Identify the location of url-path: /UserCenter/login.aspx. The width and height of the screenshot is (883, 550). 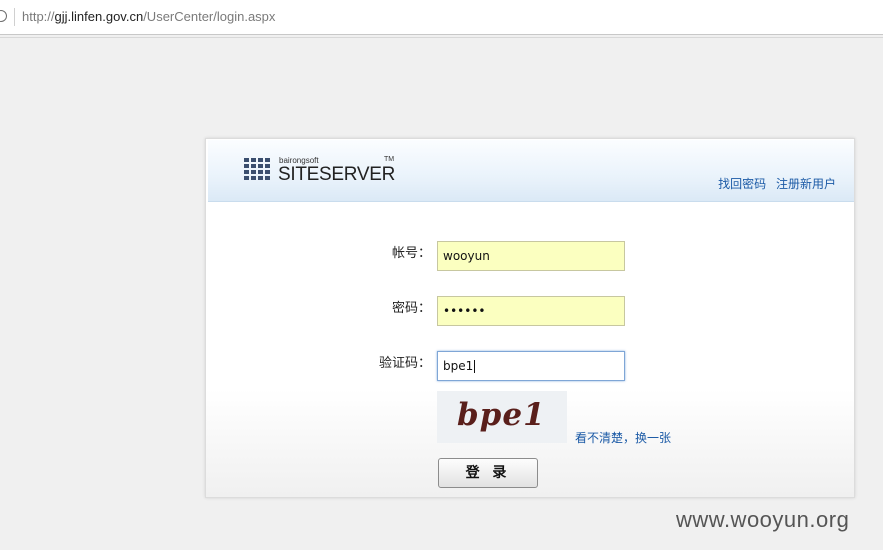
(209, 16).